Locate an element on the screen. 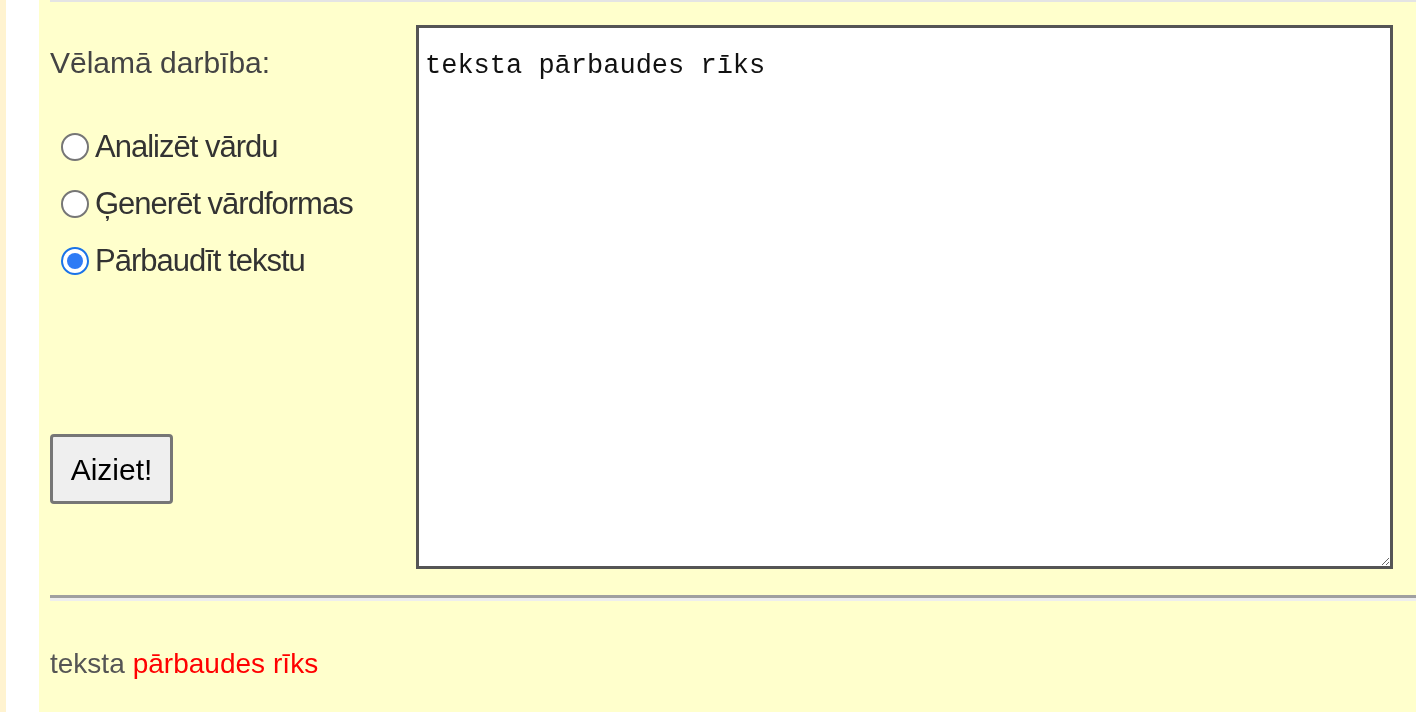 Image resolution: width=1427 pixels, height=712 pixels. submit-button: Aiziet! is located at coordinates (111, 469).